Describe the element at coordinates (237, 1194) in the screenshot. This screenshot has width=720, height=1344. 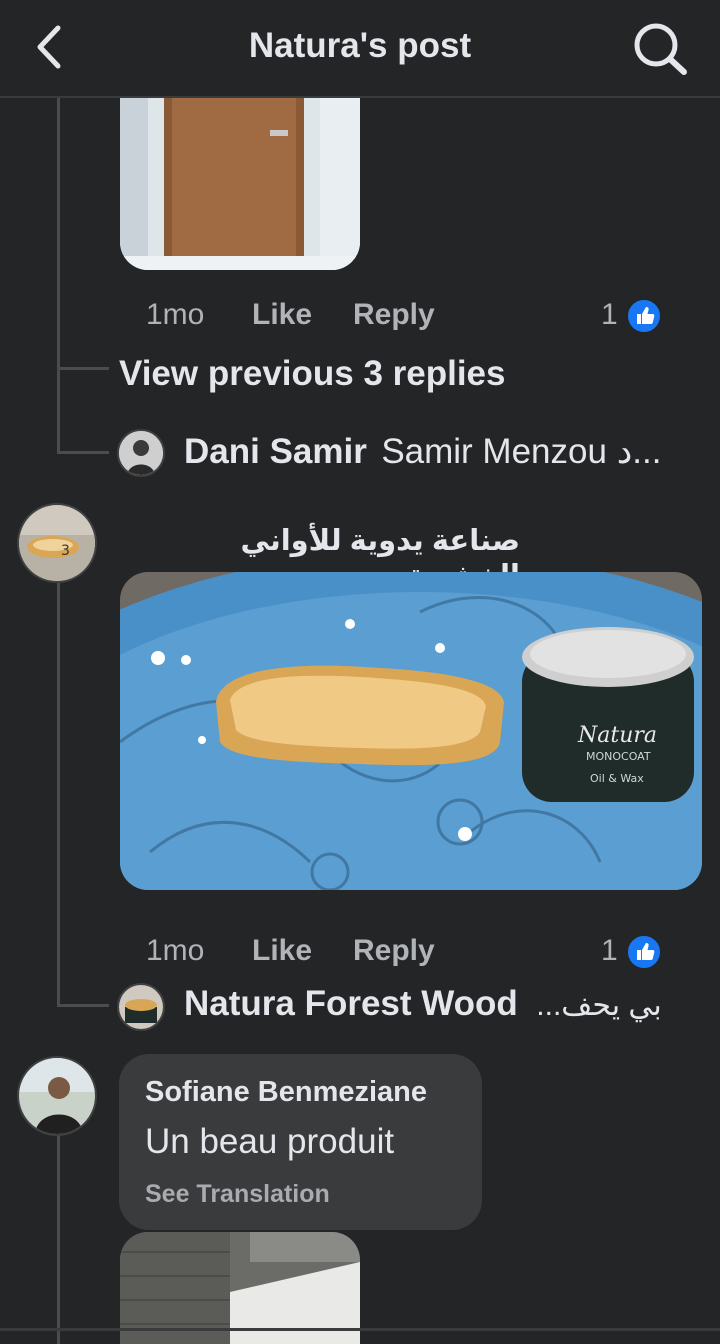
I see `see-translation-link: See Translation` at that location.